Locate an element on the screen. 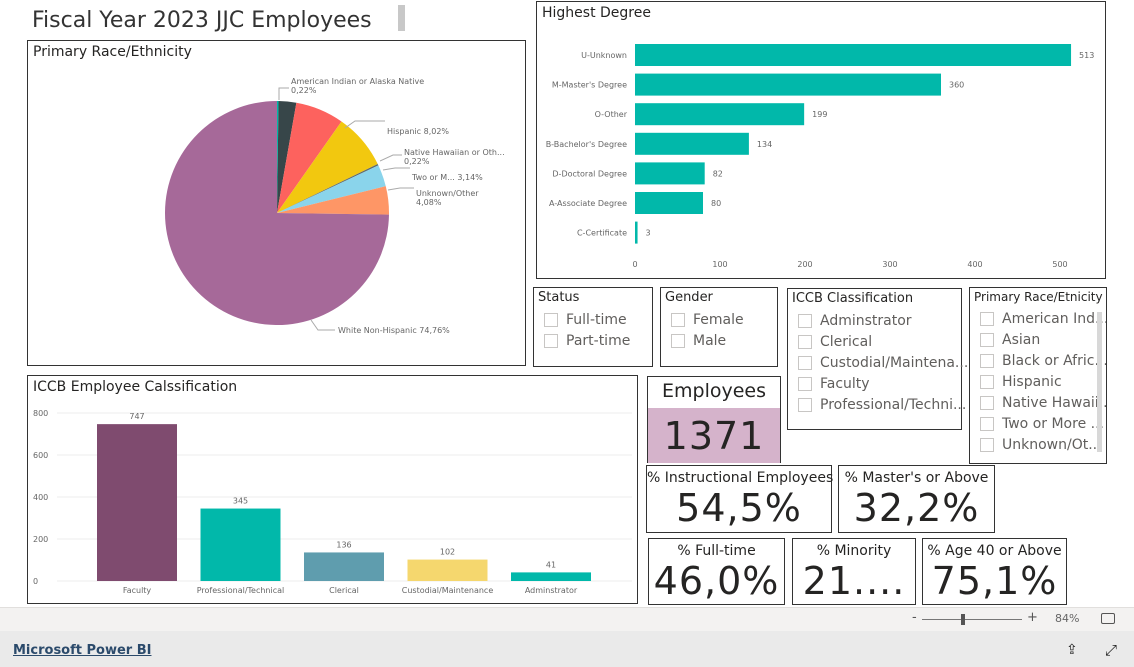  degree-x-tick: 200 is located at coordinates (804, 264).